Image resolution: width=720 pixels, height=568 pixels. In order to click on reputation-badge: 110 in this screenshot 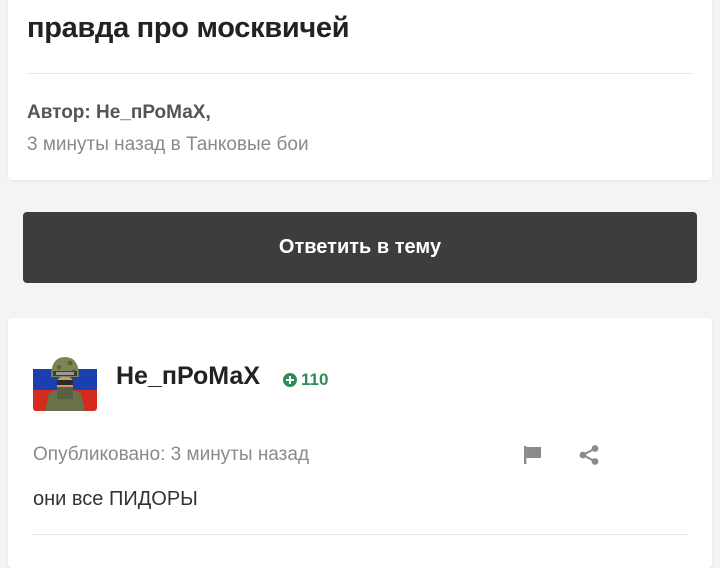, I will do `click(305, 380)`.